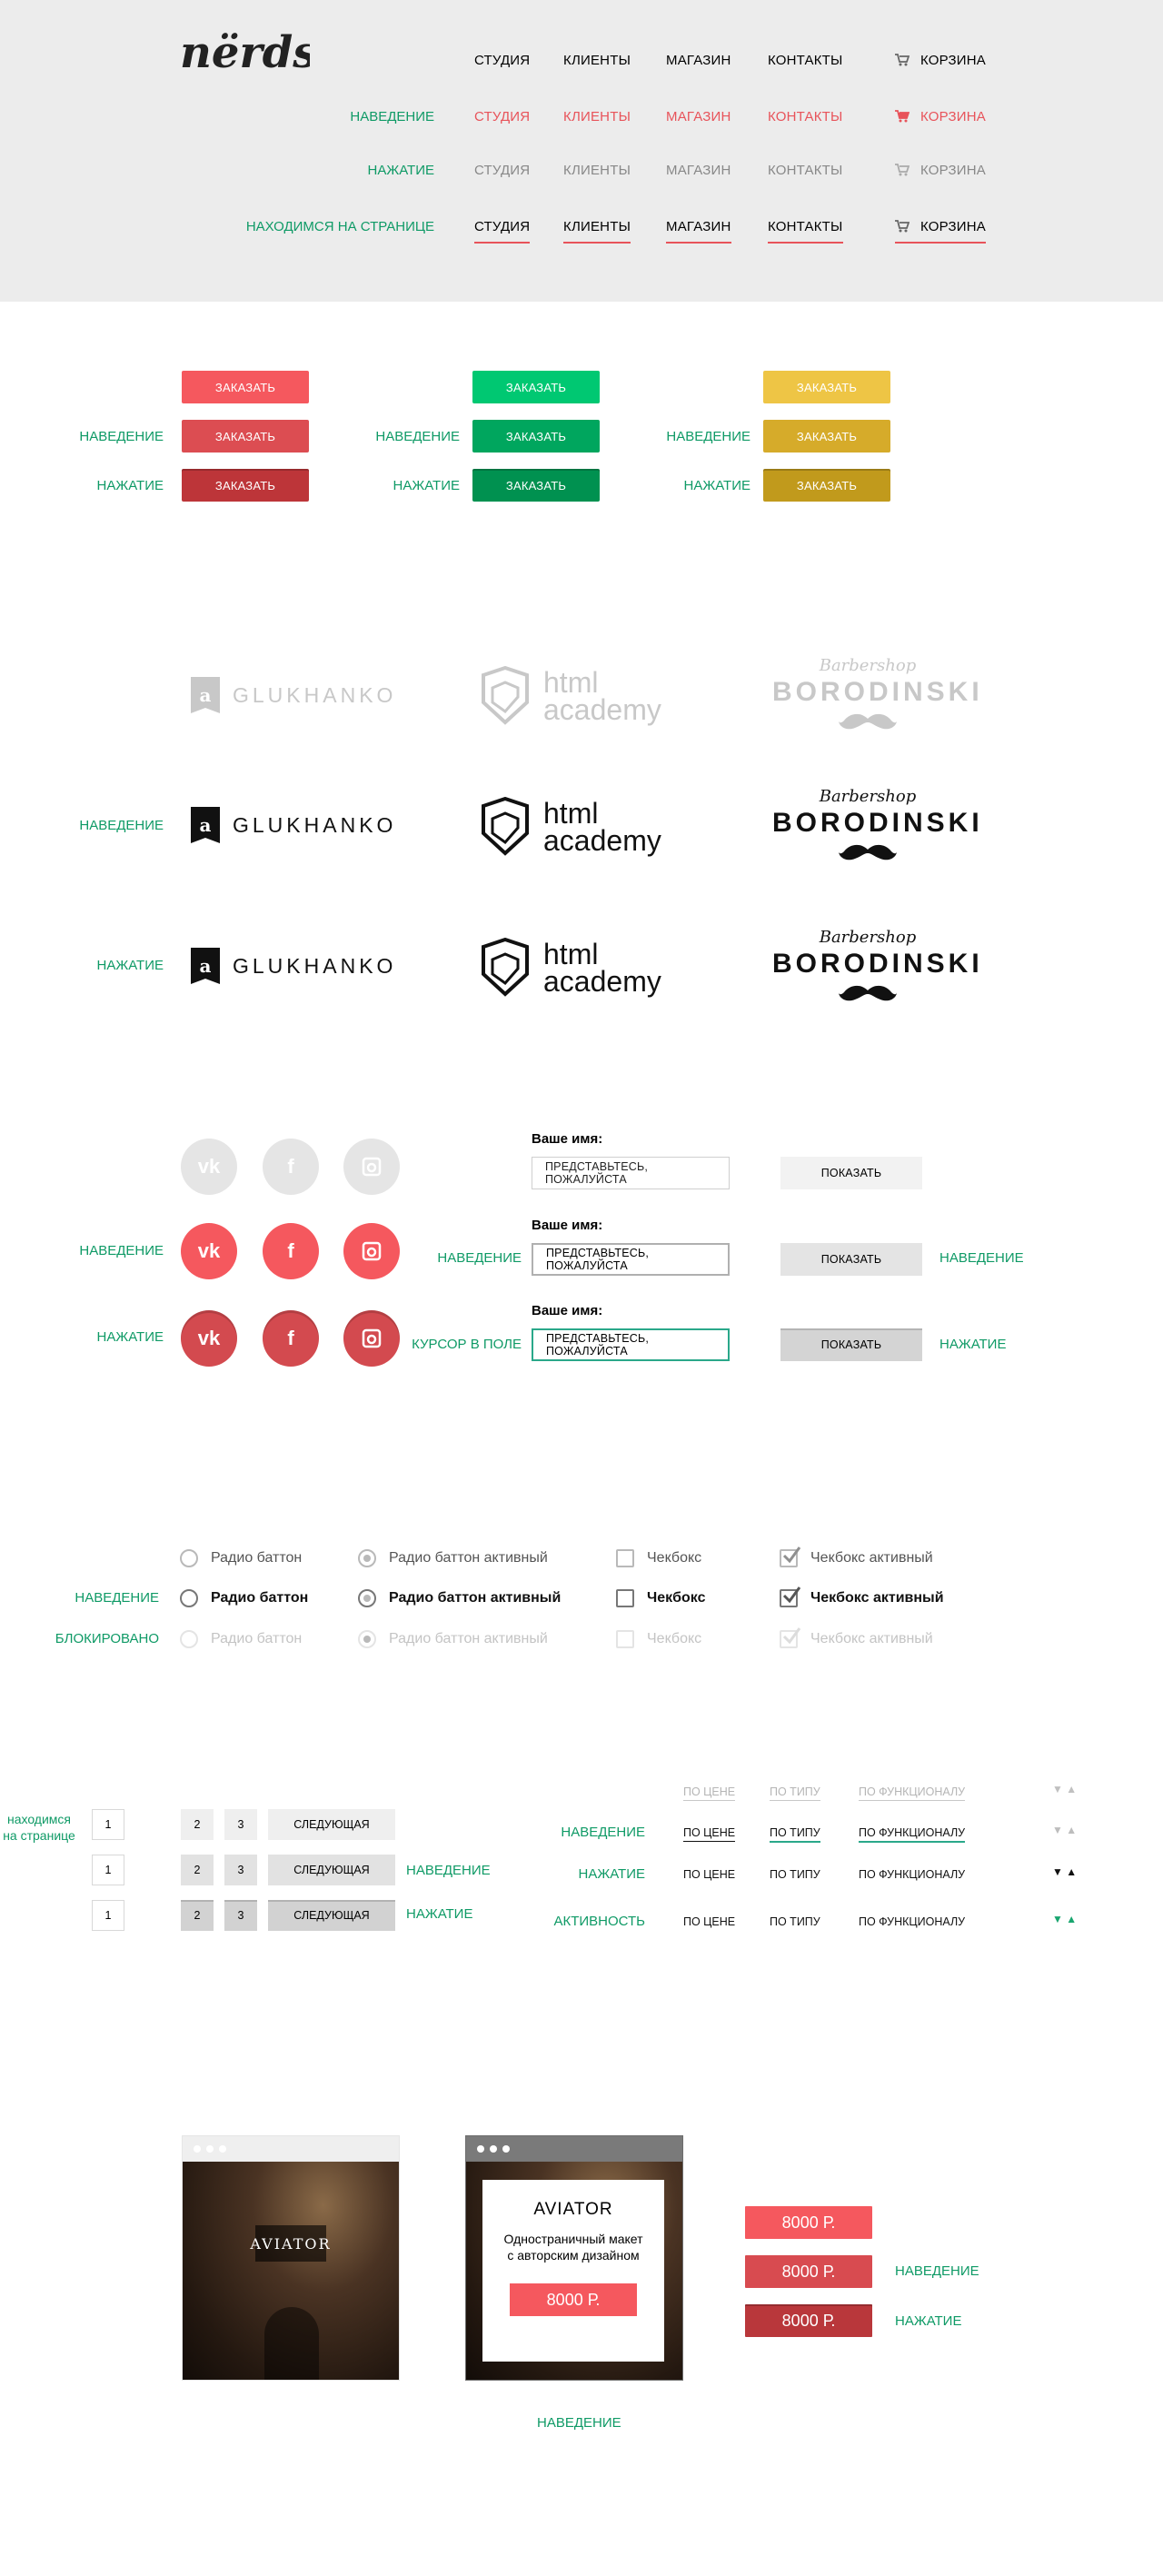  I want to click on nav-item-contacts-press: КОНТАКТЫ, so click(805, 171).